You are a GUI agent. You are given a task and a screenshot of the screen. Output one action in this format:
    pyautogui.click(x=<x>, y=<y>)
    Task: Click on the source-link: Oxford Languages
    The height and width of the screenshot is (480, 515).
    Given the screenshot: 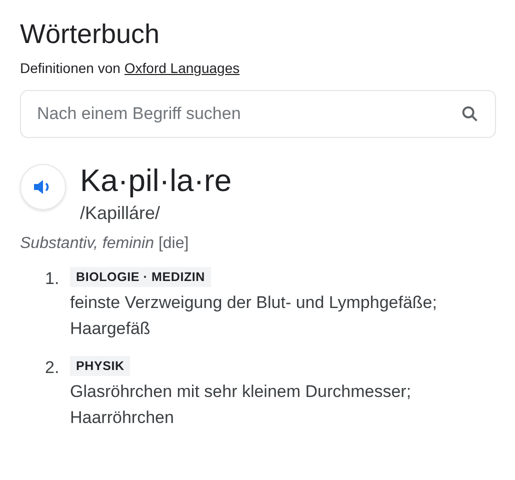 What is the action you would take?
    pyautogui.click(x=182, y=68)
    